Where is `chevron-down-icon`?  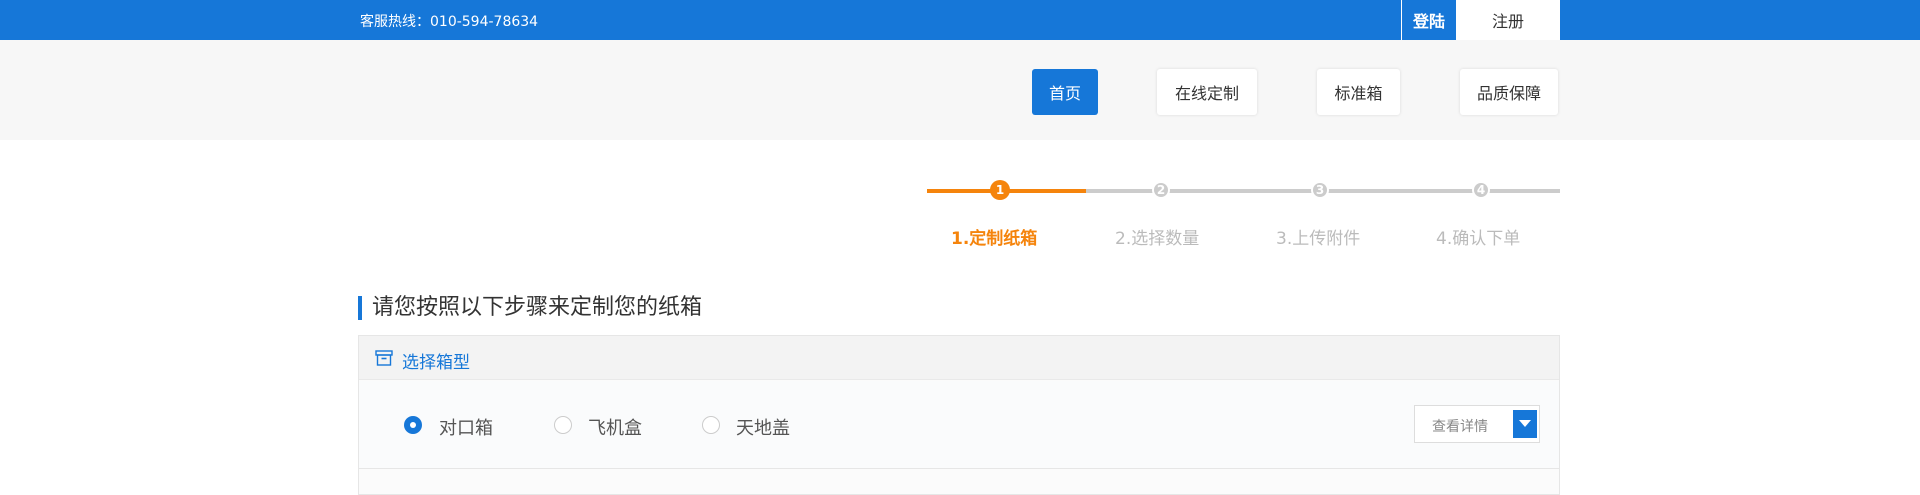 chevron-down-icon is located at coordinates (1525, 423).